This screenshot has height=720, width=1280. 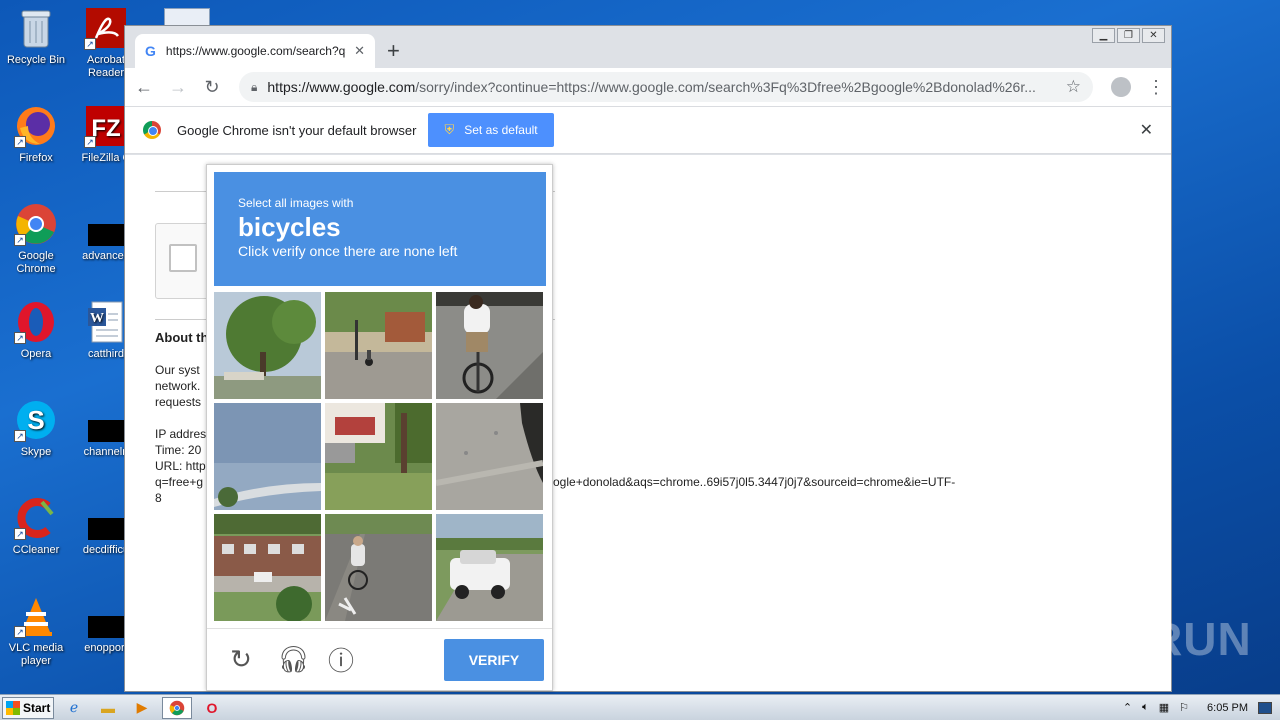 I want to click on profile-avatar-icon, so click(x=1121, y=87).